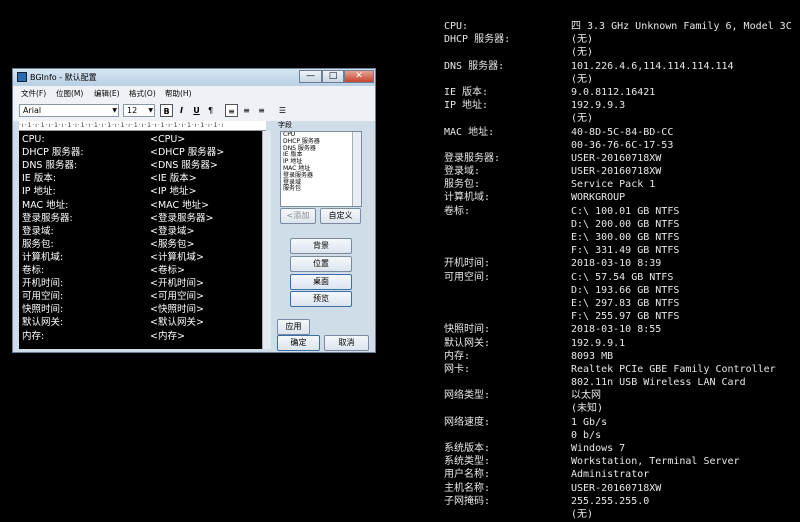 This screenshot has width=800, height=522. Describe the element at coordinates (187, 153) in the screenshot. I see `editor-field-token: <DHCP 服务器>` at that location.